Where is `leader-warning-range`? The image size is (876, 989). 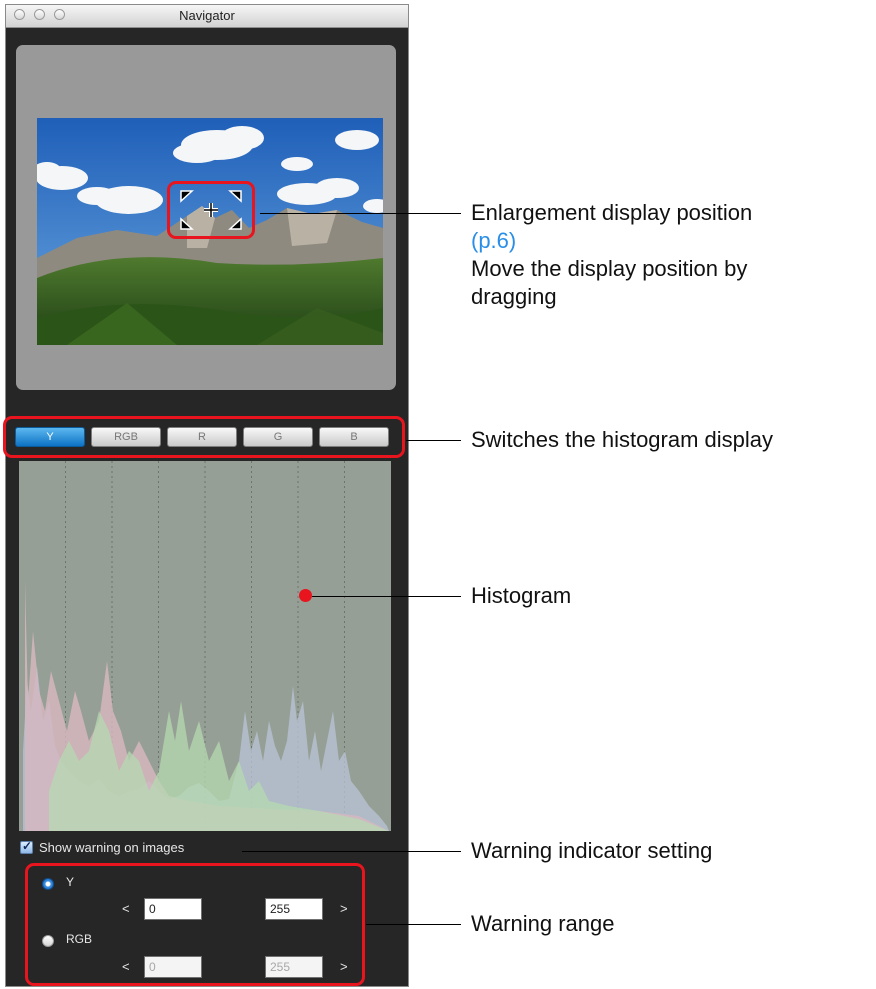
leader-warning-range is located at coordinates (413, 924).